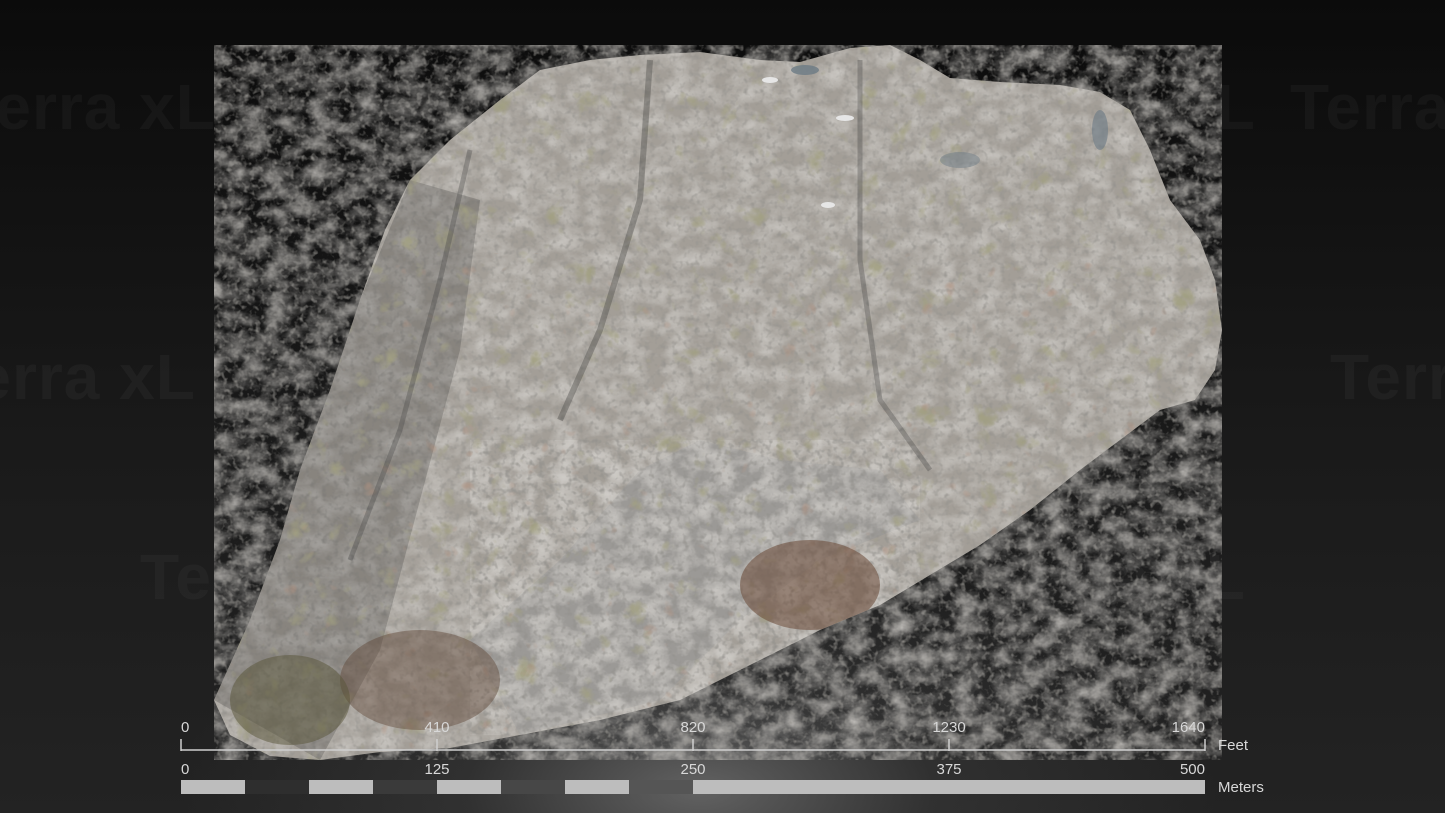  I want to click on meters-tick-label: 125, so click(436, 769).